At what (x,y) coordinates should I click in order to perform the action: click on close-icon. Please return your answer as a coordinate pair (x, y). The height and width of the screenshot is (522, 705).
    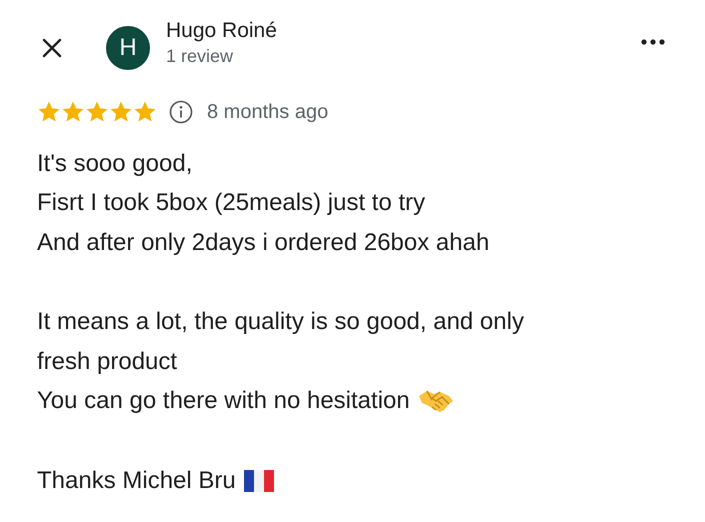
    Looking at the image, I should click on (52, 48).